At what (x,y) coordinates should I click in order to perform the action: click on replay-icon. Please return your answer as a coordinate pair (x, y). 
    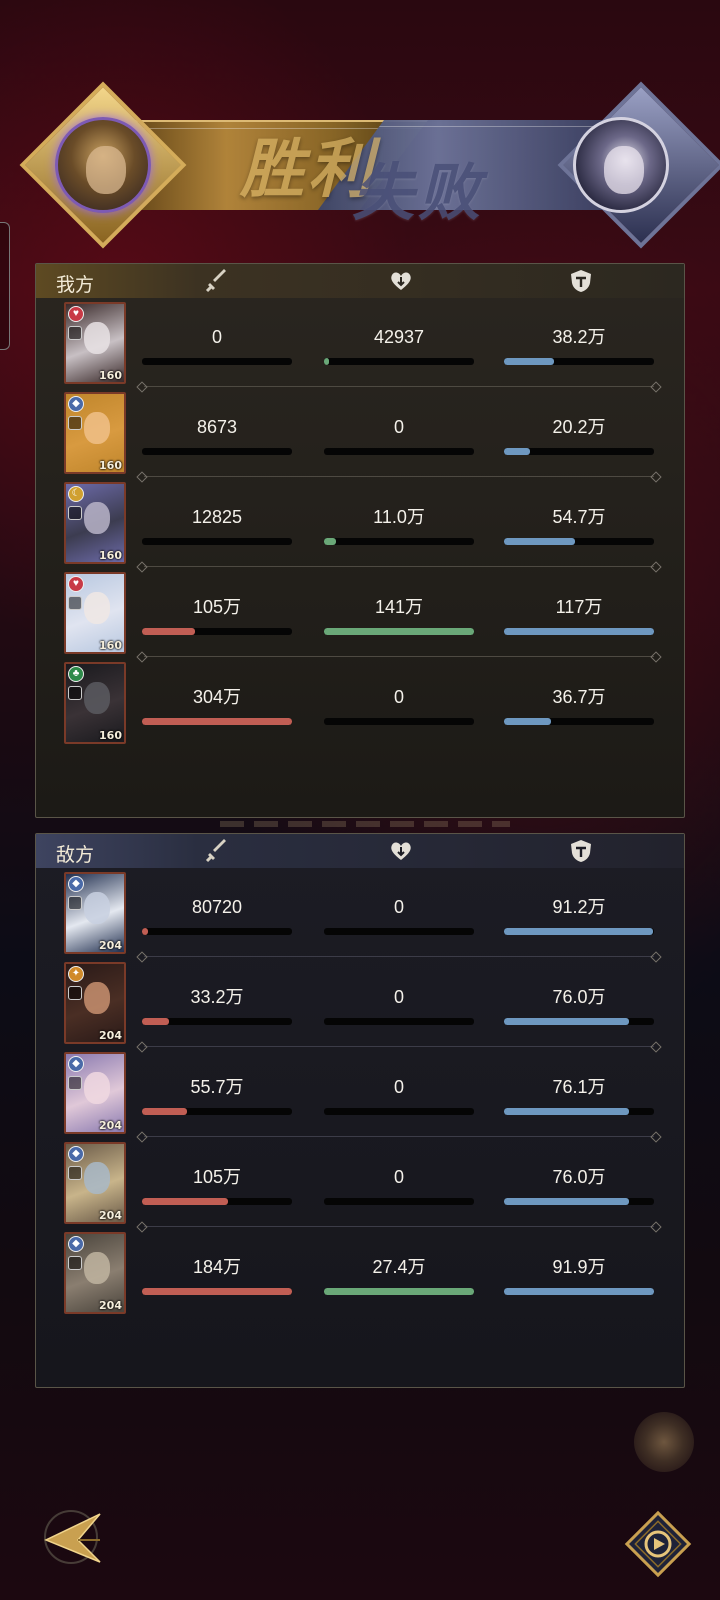
    Looking at the image, I should click on (658, 1544).